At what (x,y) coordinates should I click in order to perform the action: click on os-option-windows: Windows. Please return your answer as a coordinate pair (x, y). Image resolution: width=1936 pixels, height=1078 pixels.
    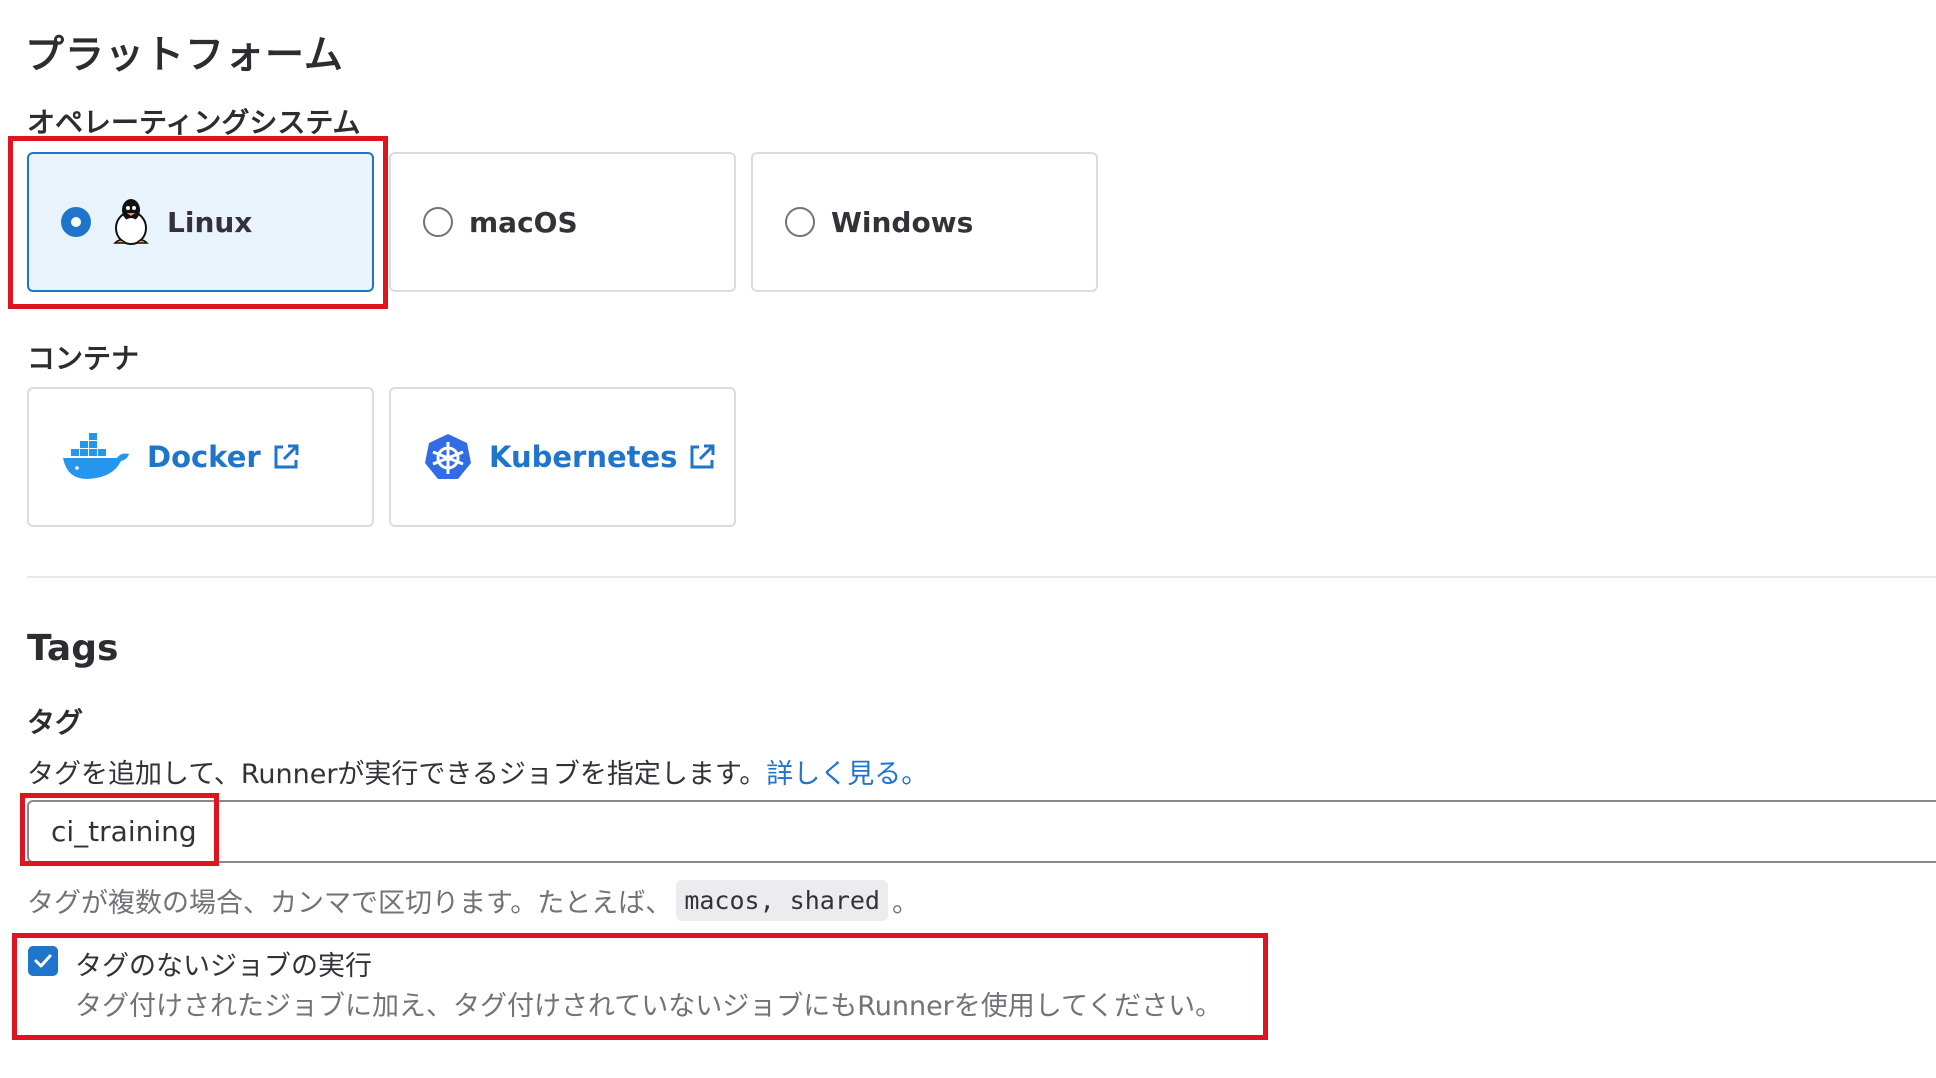
    Looking at the image, I should click on (924, 222).